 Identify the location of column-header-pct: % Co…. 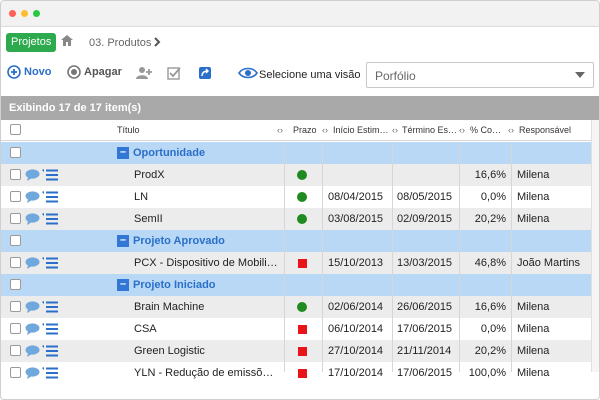
(490, 130).